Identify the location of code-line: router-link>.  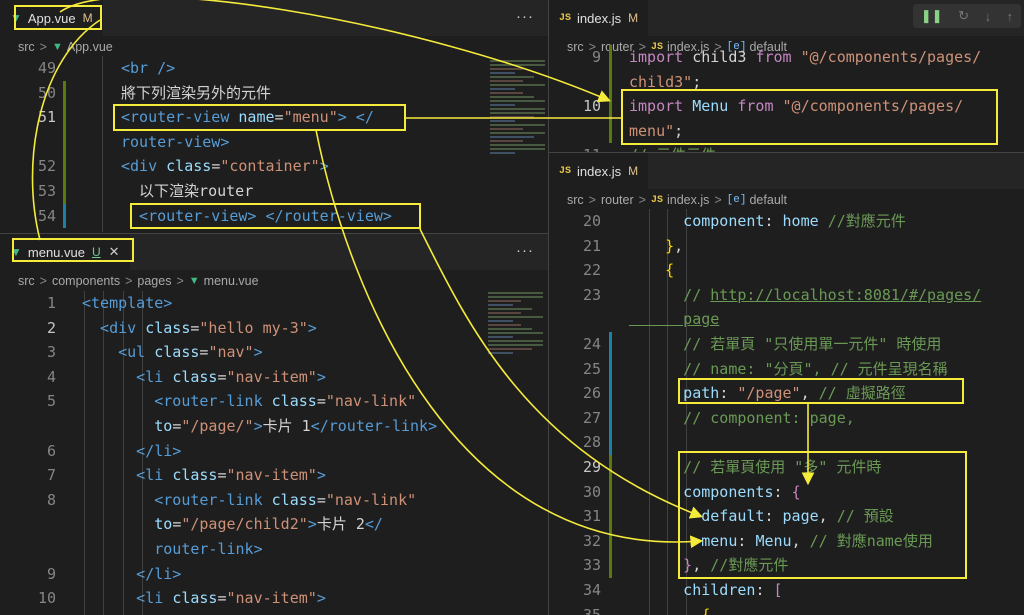
(274, 549).